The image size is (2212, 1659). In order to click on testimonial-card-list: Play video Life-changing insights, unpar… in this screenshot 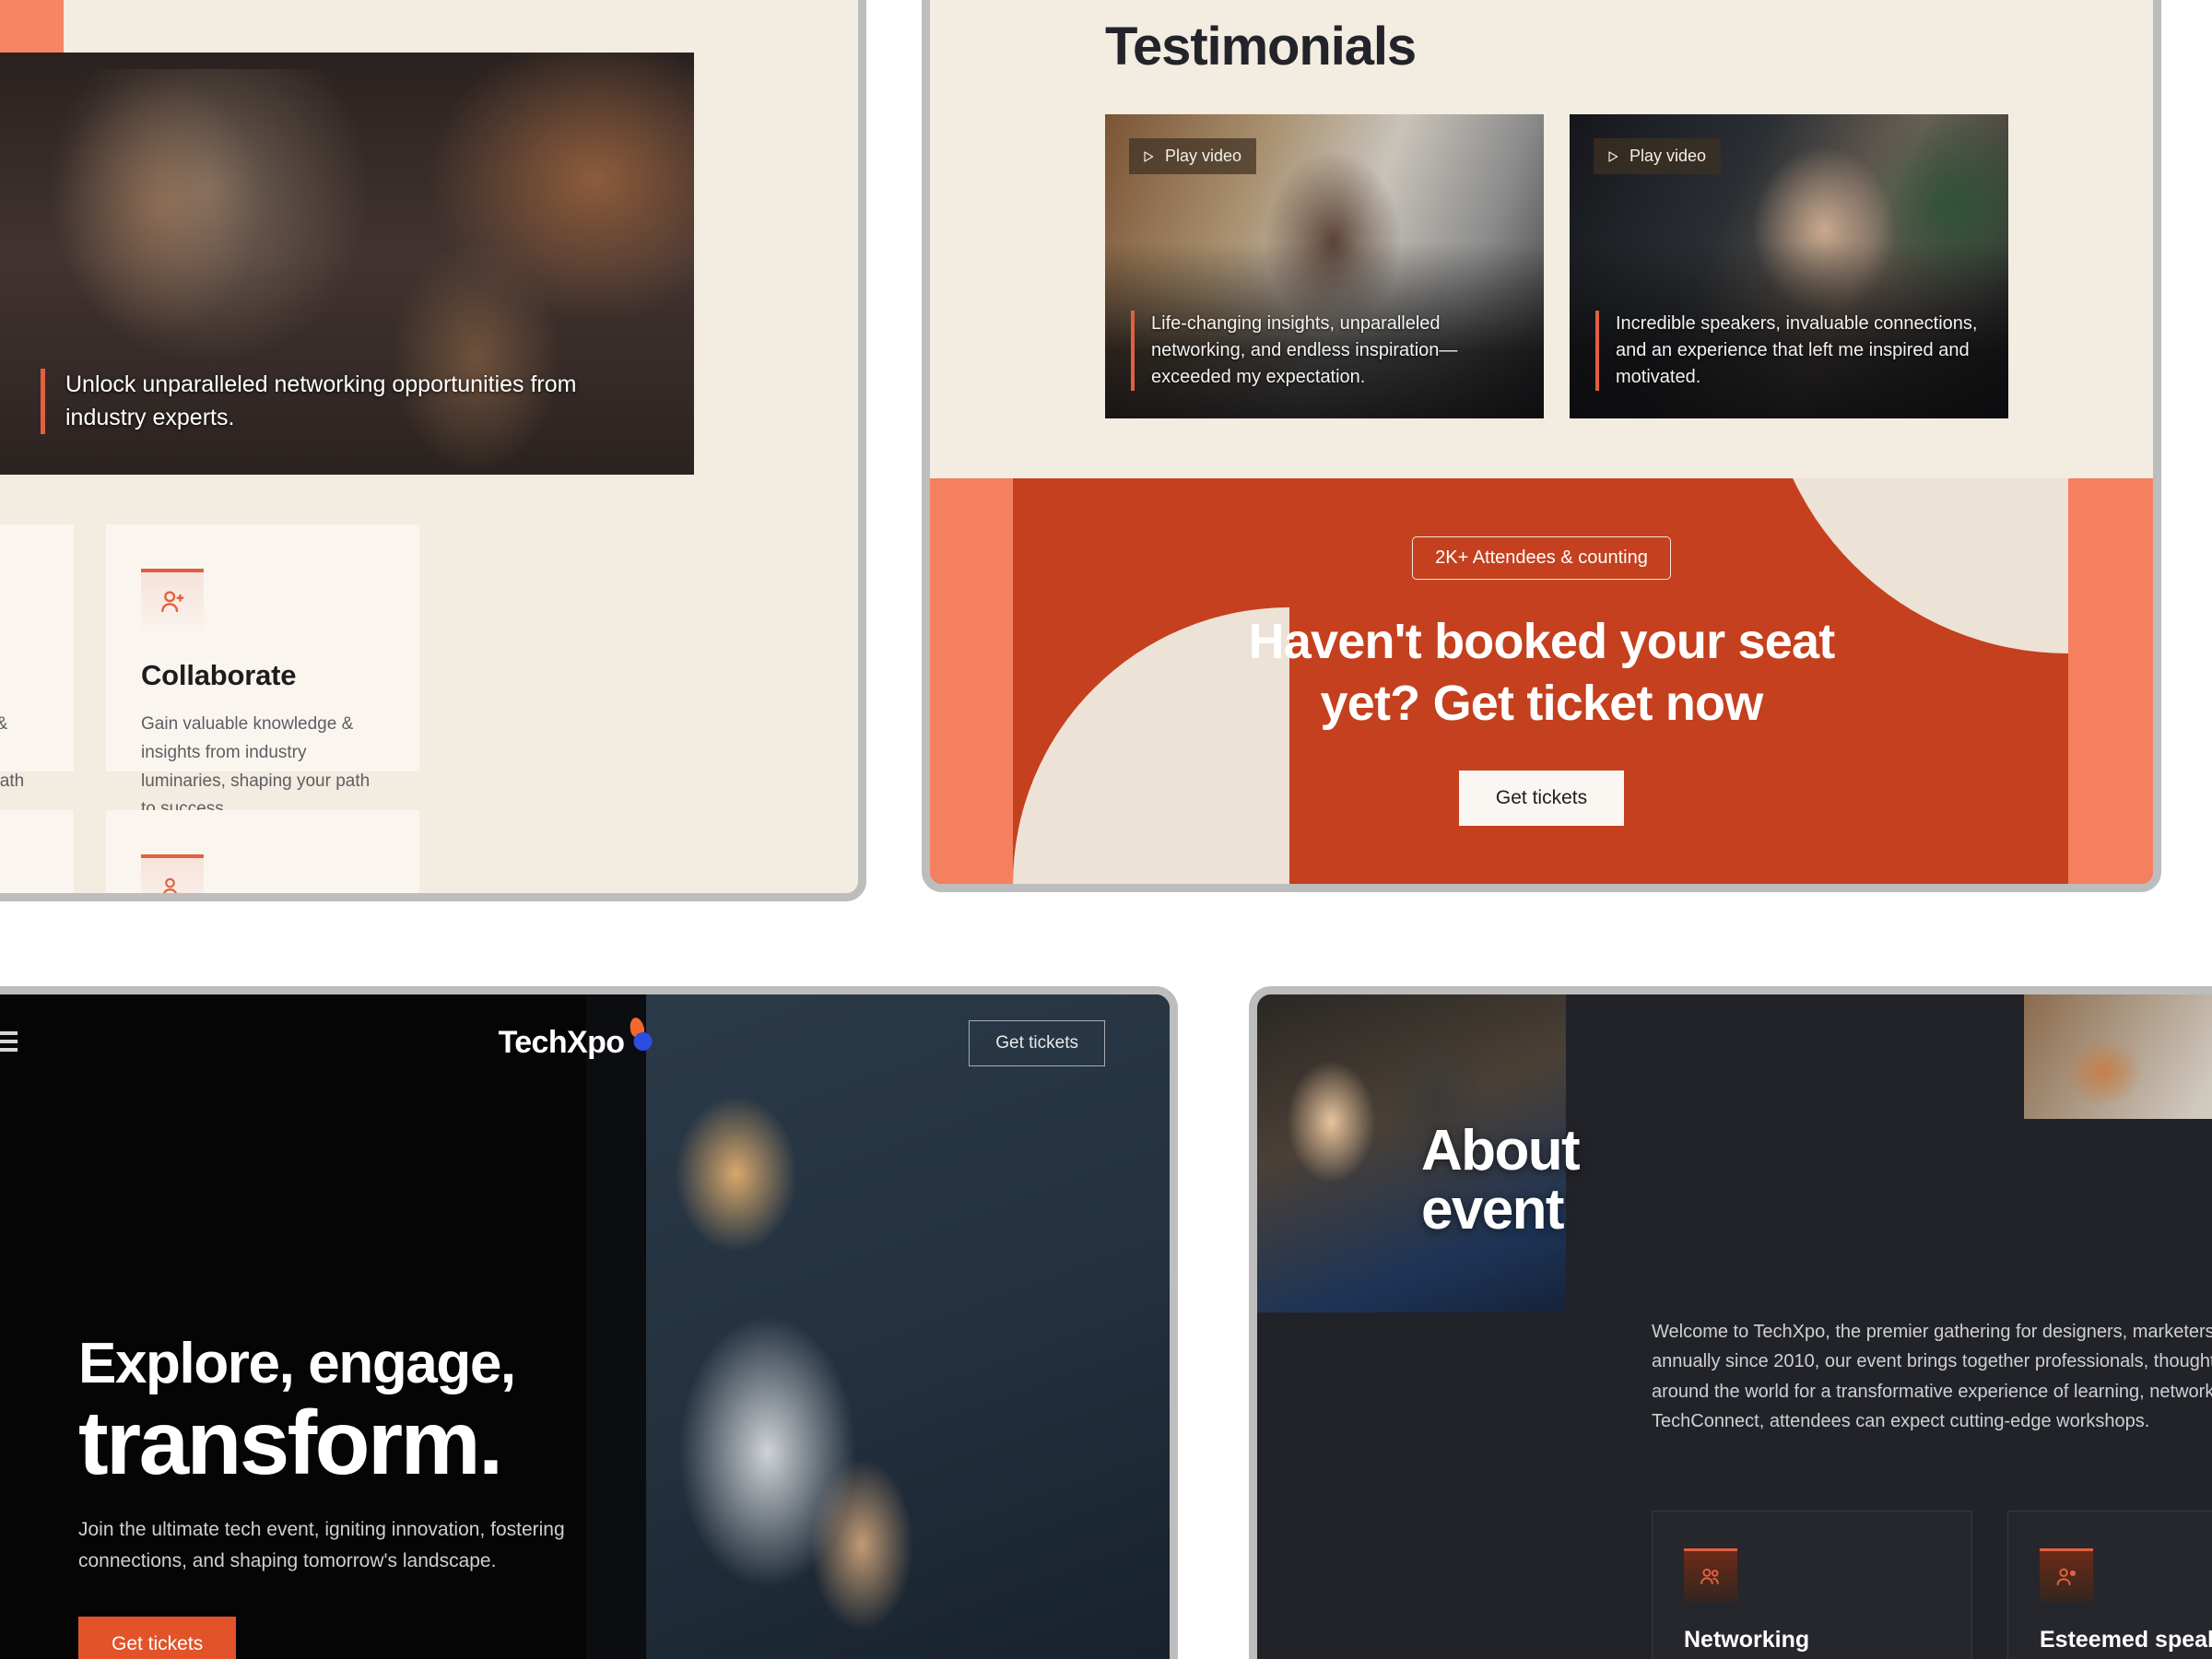, I will do `click(1629, 266)`.